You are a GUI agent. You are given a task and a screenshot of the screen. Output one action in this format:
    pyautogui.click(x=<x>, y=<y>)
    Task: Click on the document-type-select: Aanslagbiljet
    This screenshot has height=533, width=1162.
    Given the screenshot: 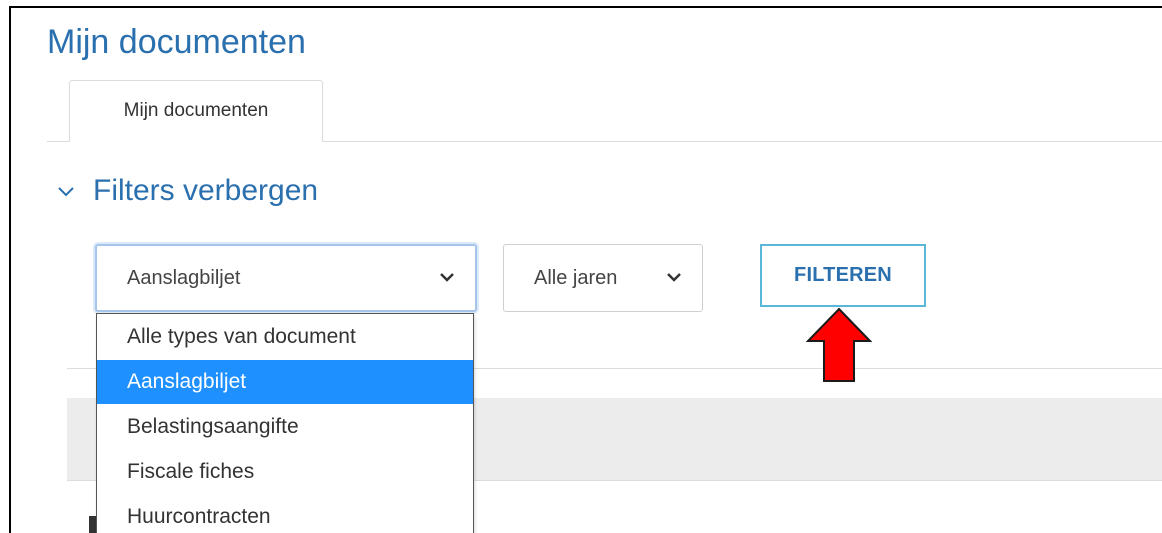 What is the action you would take?
    pyautogui.click(x=286, y=278)
    